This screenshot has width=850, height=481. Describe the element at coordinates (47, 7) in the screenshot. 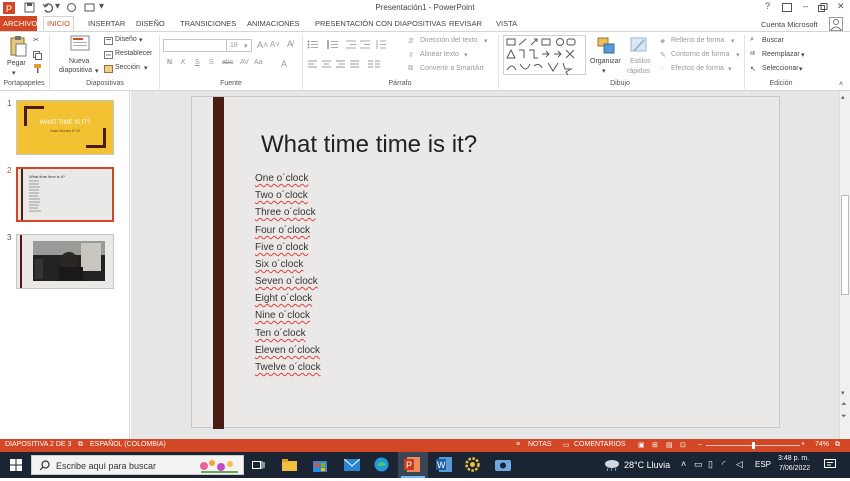

I see `undo-icon` at that location.